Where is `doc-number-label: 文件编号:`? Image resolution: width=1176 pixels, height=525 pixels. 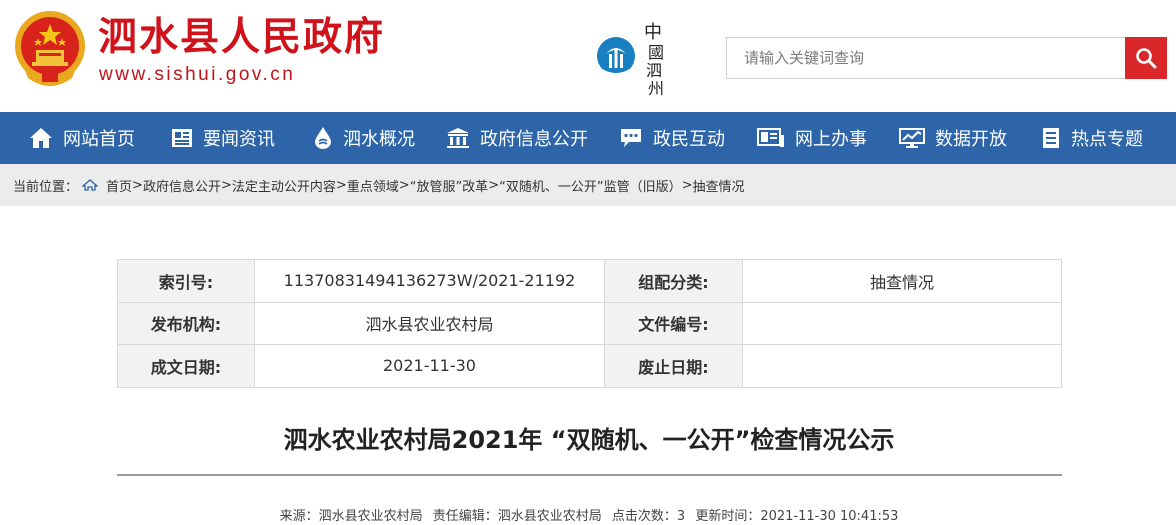 doc-number-label: 文件编号: is located at coordinates (673, 323).